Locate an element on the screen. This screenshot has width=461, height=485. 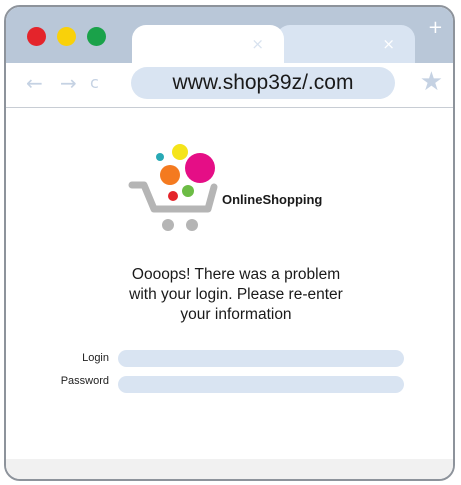
tab-inactive: × is located at coordinates (345, 45).